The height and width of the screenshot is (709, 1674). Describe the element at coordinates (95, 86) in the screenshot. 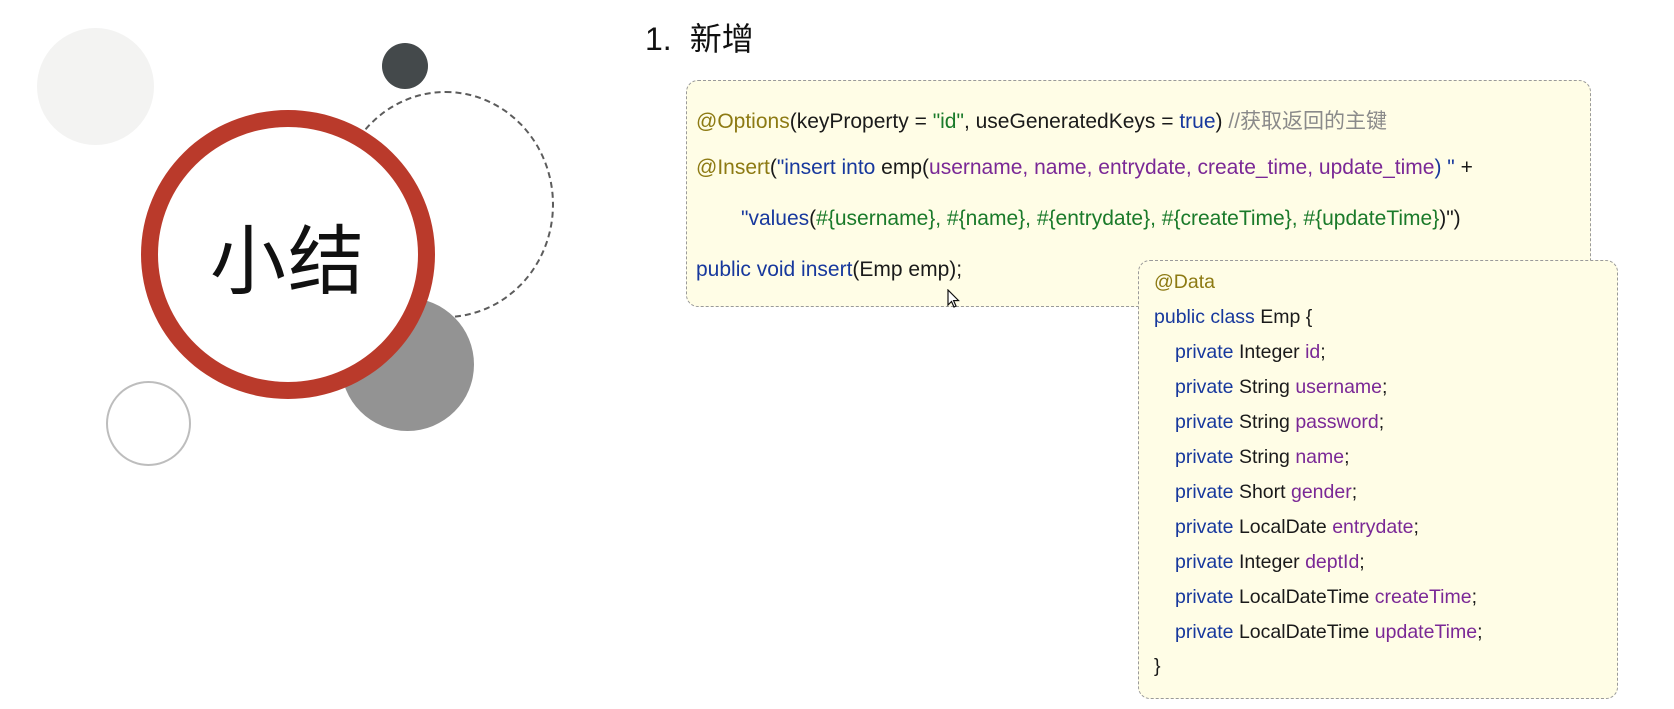

I see `decor-circle-light` at that location.